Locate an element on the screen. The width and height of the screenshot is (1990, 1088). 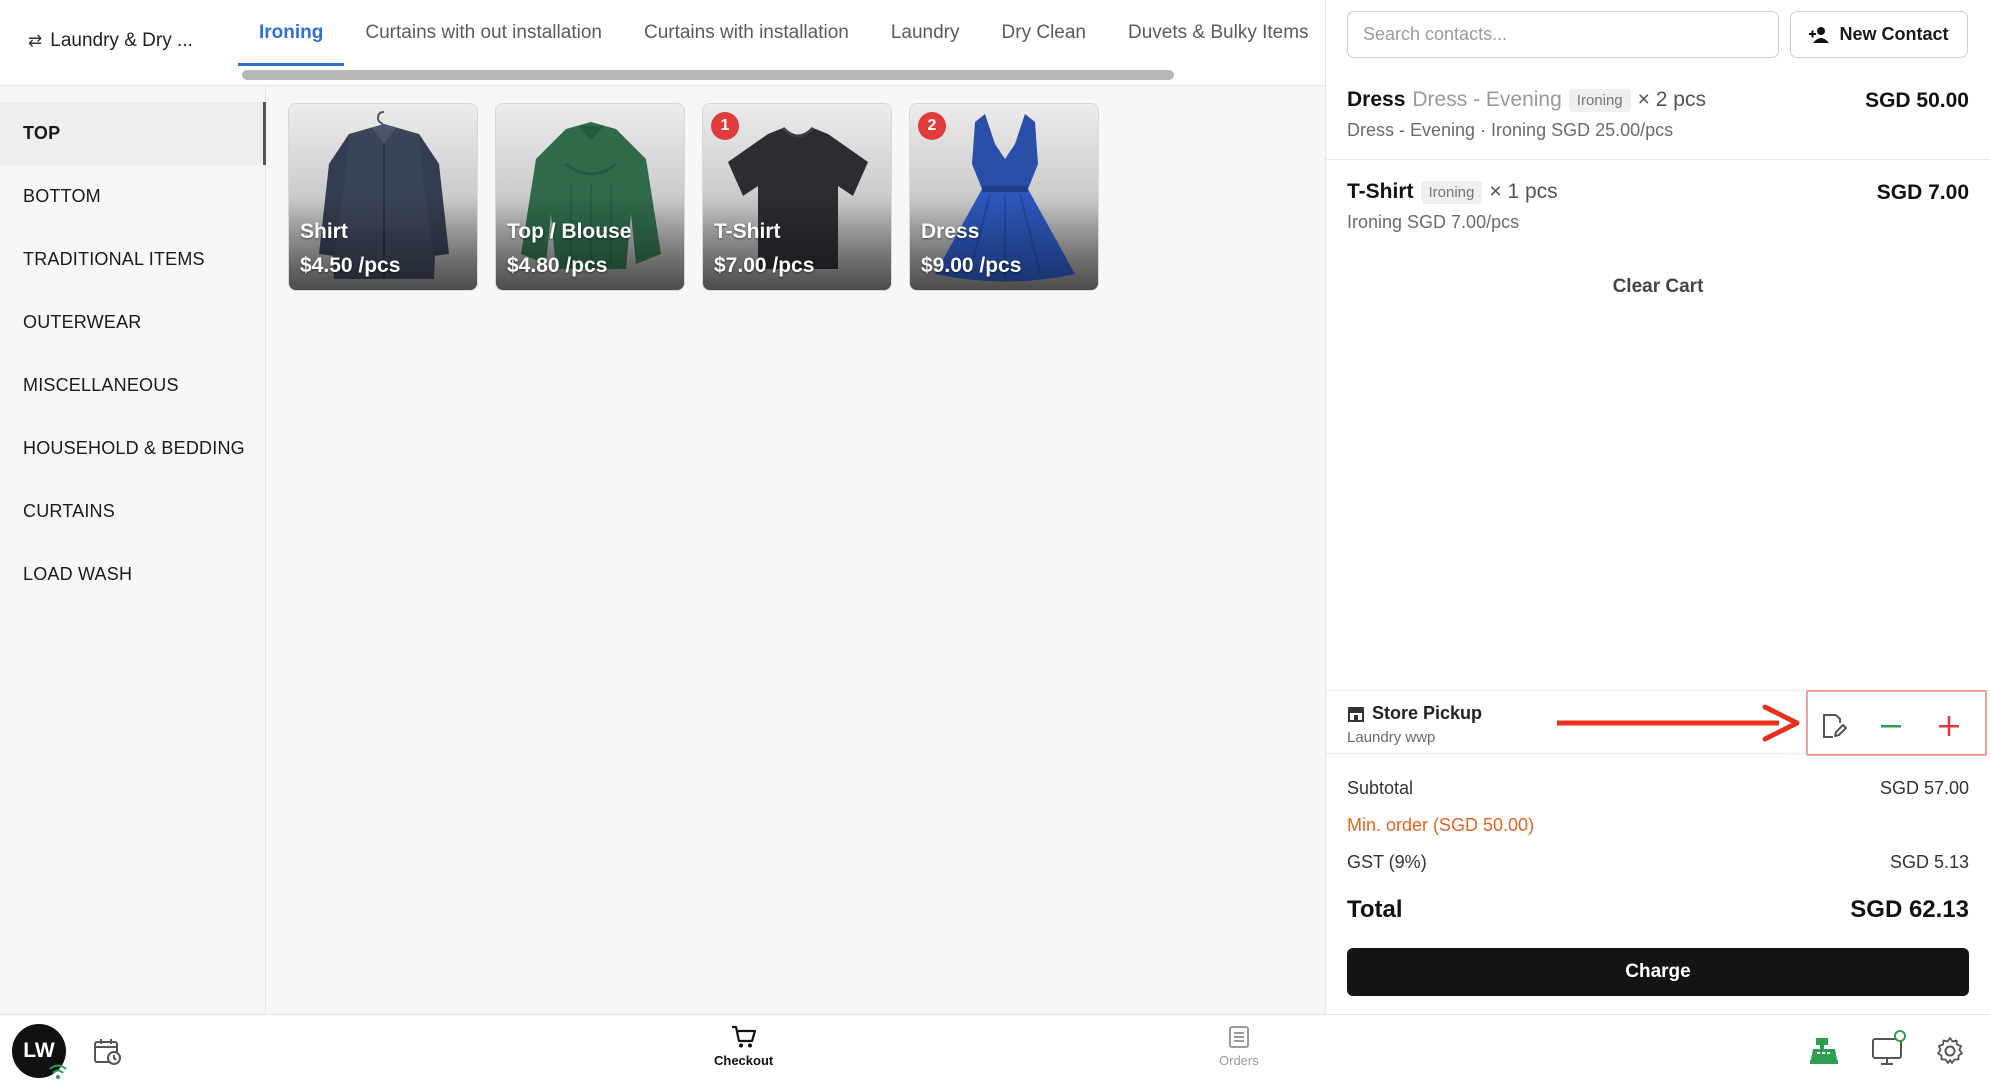
monitor-icon is located at coordinates (1889, 1047).